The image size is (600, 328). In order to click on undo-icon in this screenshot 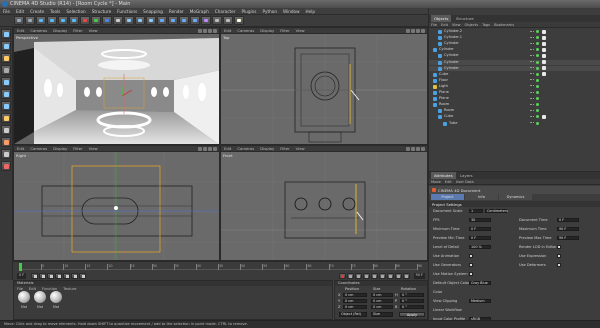, I will do `click(19, 20)`.